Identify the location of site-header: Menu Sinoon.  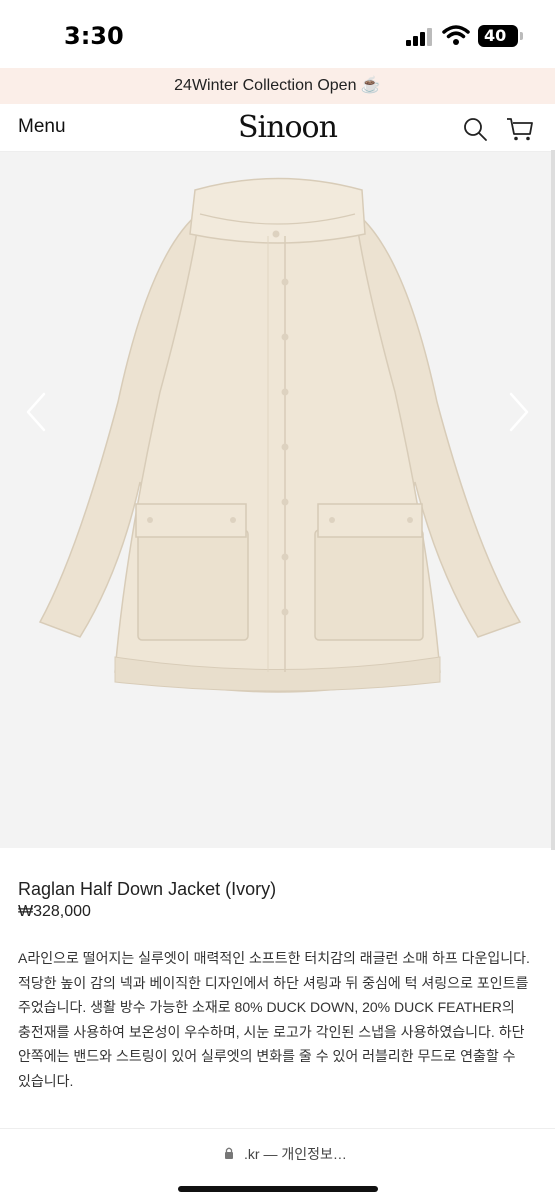
(277, 128).